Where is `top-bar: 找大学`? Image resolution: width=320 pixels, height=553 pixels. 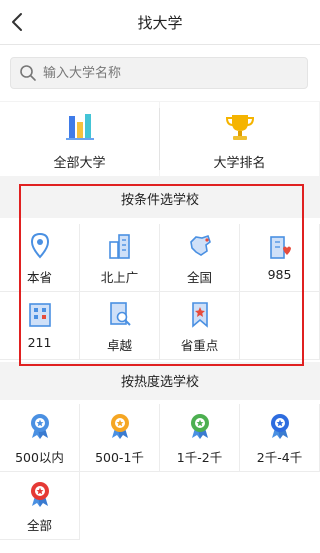
top-bar: 找大学 is located at coordinates (160, 22).